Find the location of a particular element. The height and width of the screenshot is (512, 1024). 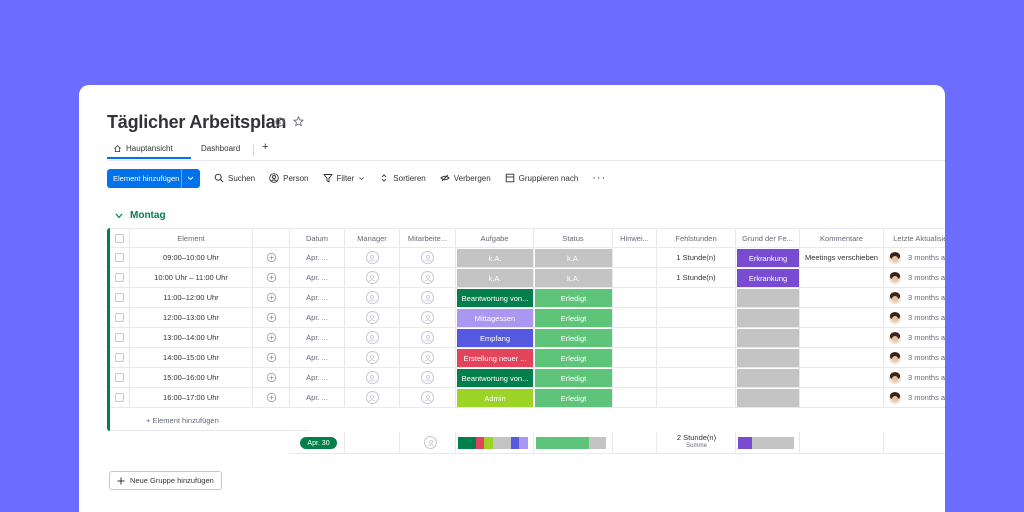

aufgabe-label: Mittagessen is located at coordinates (495, 318).